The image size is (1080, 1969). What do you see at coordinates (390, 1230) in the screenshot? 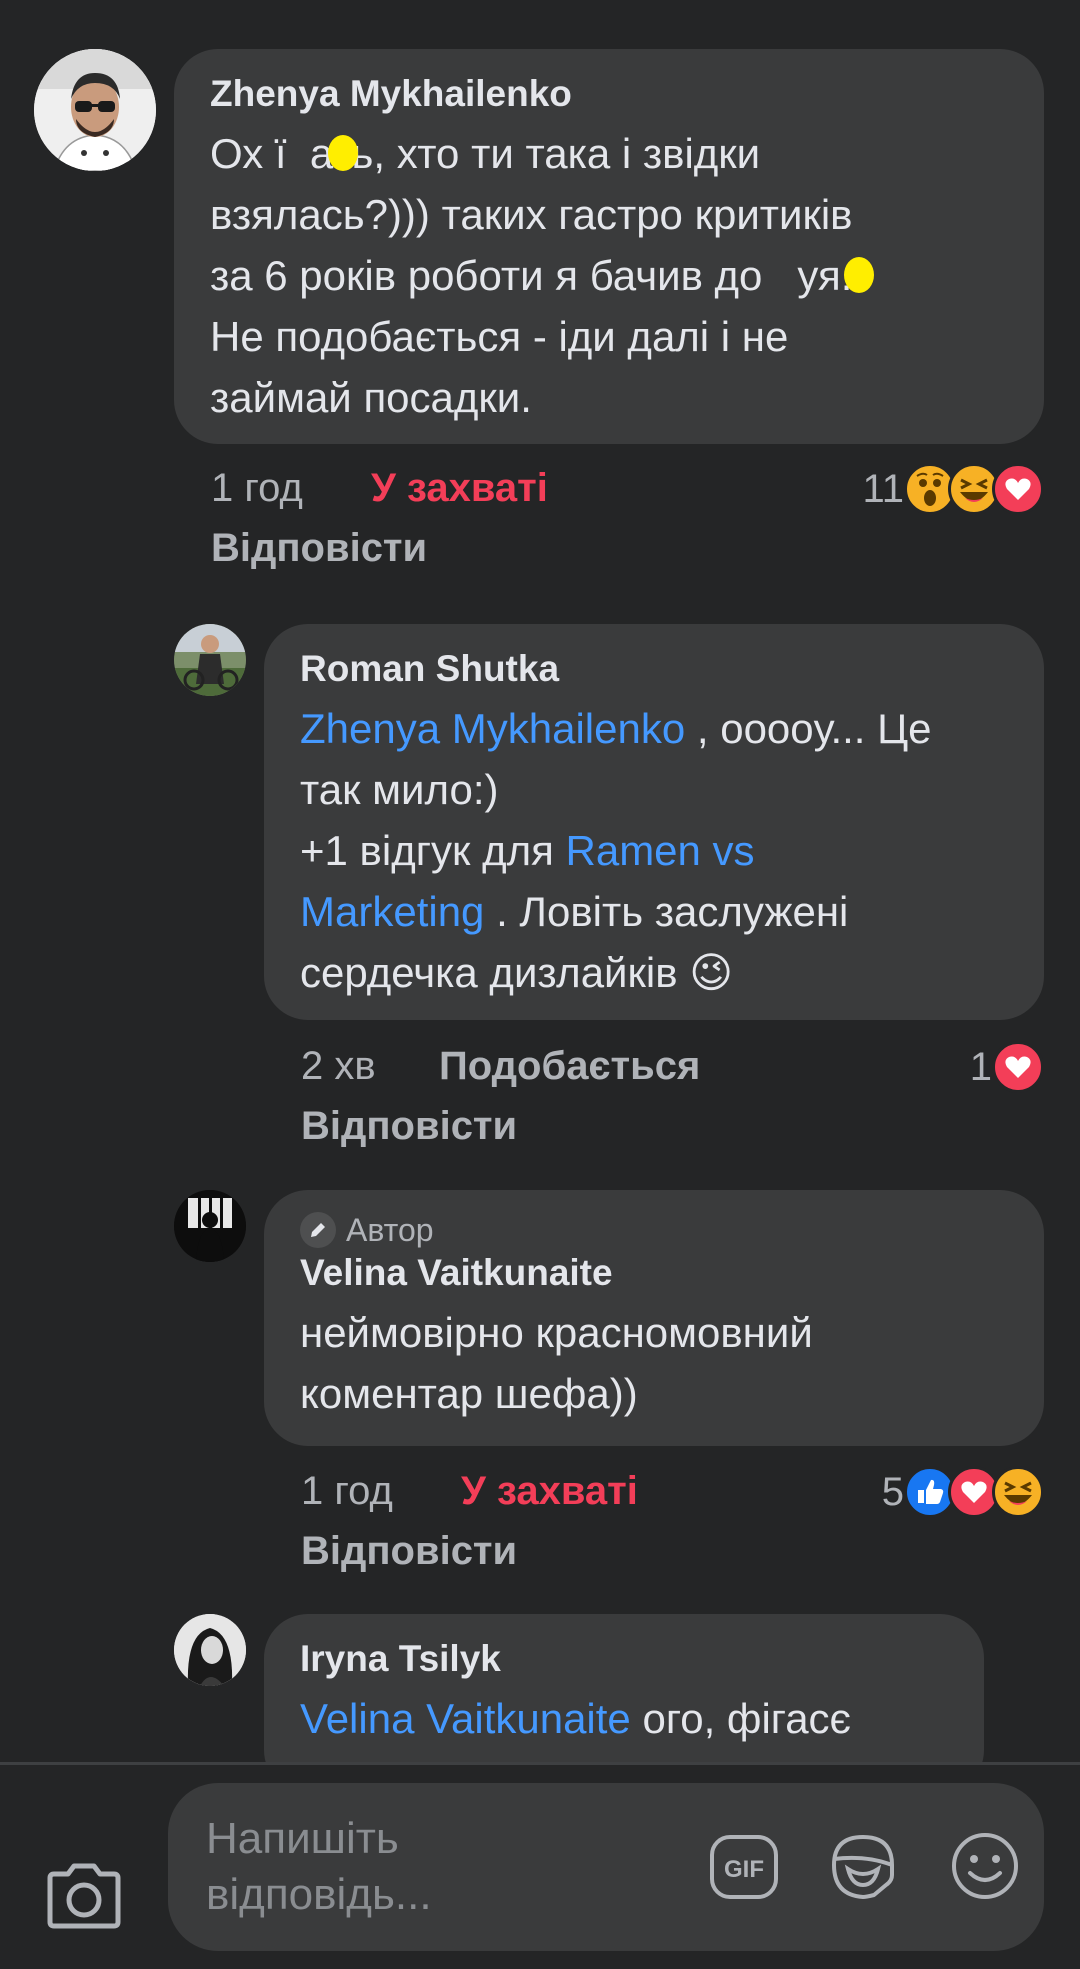
I see `author-badge-label: Автор` at bounding box center [390, 1230].